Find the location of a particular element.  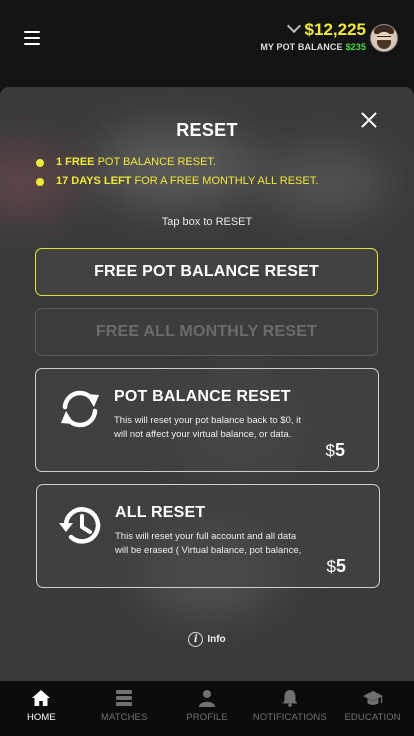

balance-amount: $12,225 is located at coordinates (335, 29).